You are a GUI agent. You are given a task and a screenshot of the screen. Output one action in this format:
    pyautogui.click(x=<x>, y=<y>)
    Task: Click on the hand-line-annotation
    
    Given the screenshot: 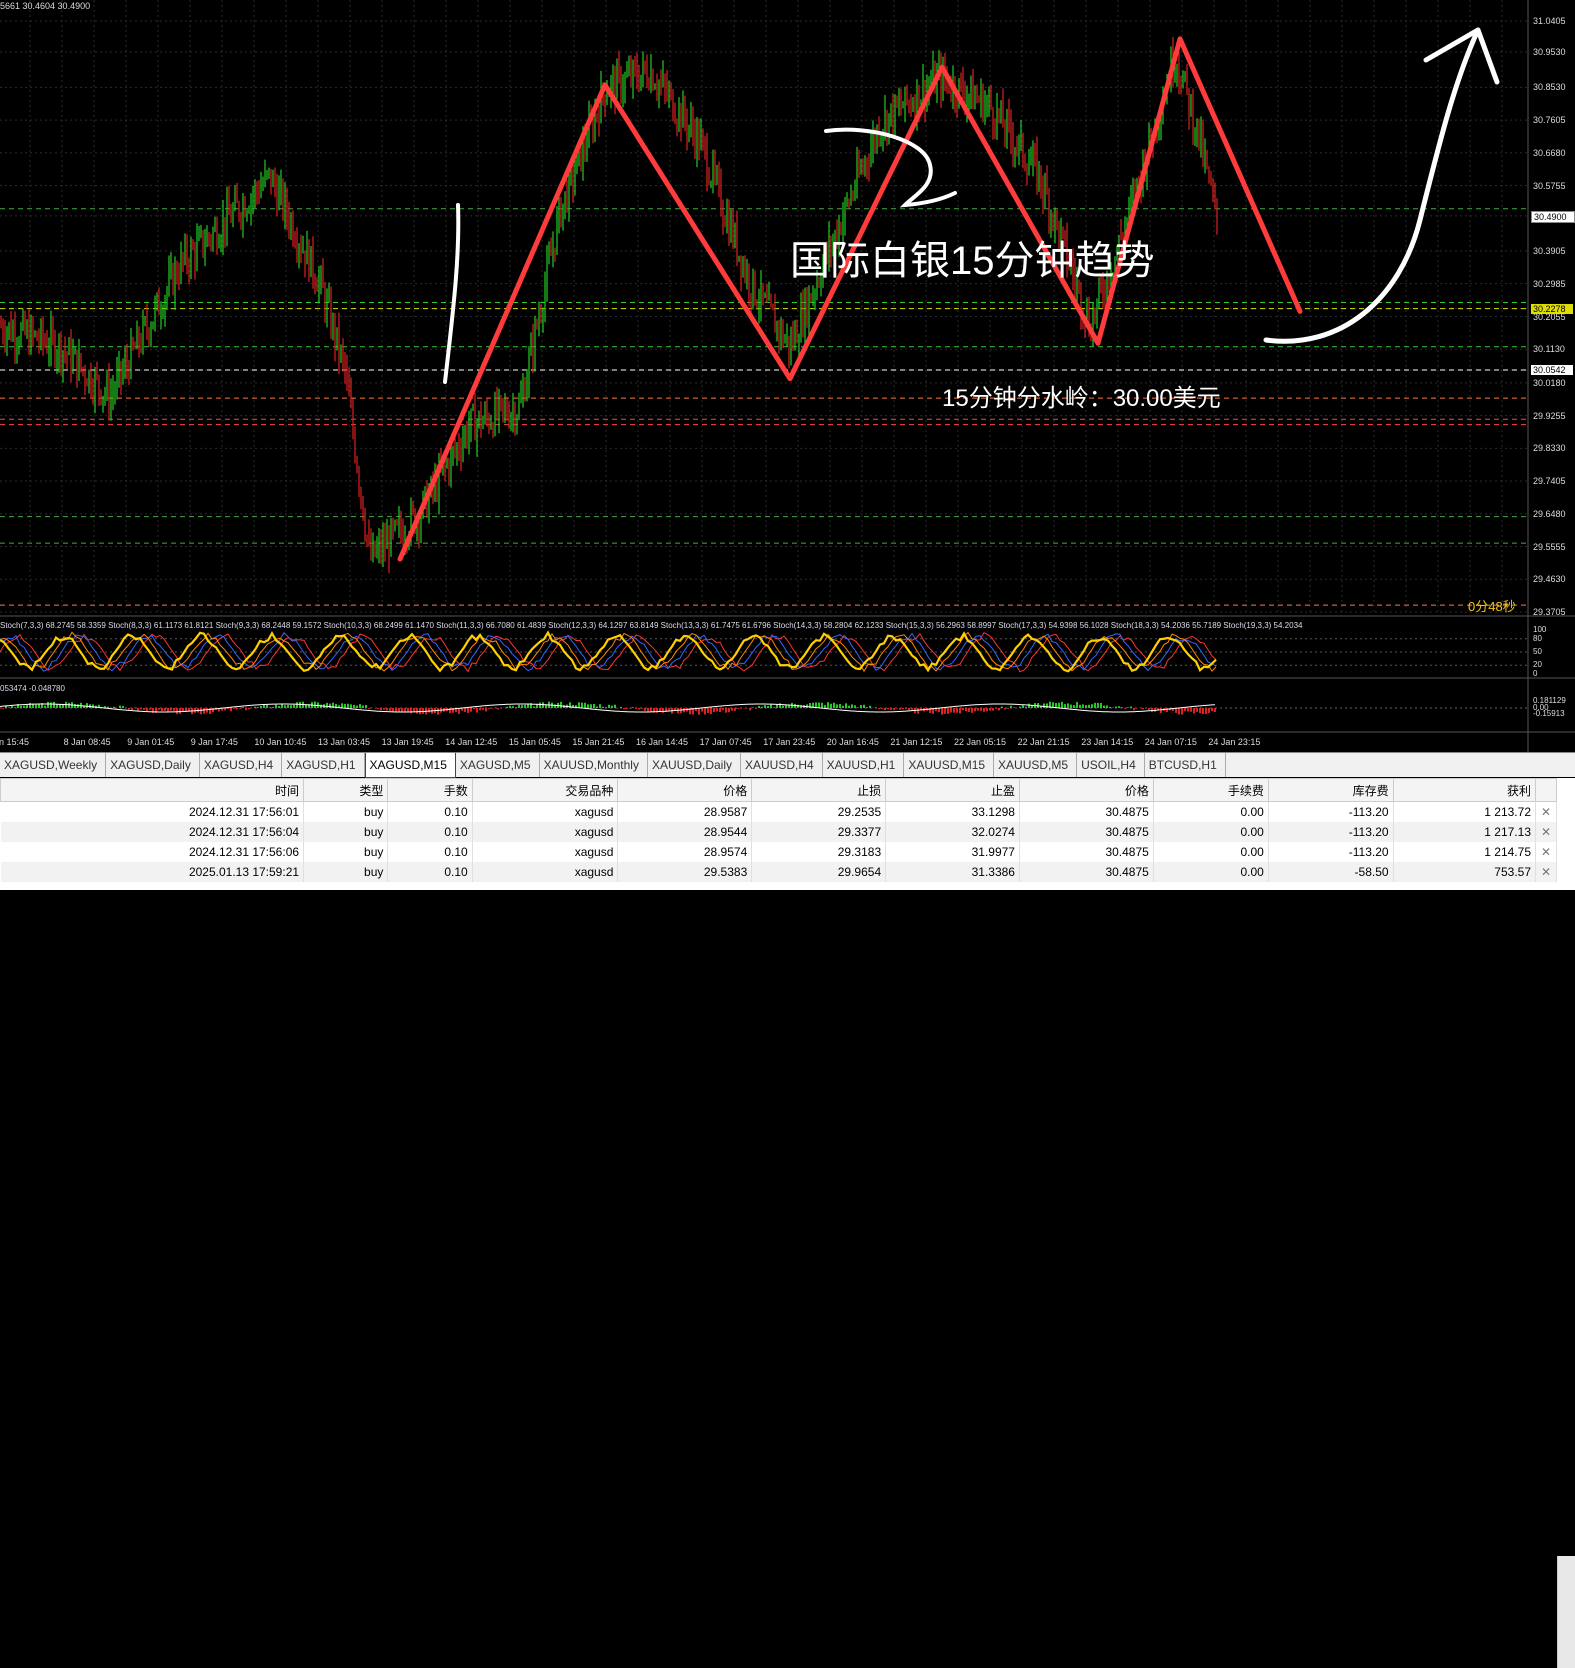 What is the action you would take?
    pyautogui.click(x=452, y=293)
    